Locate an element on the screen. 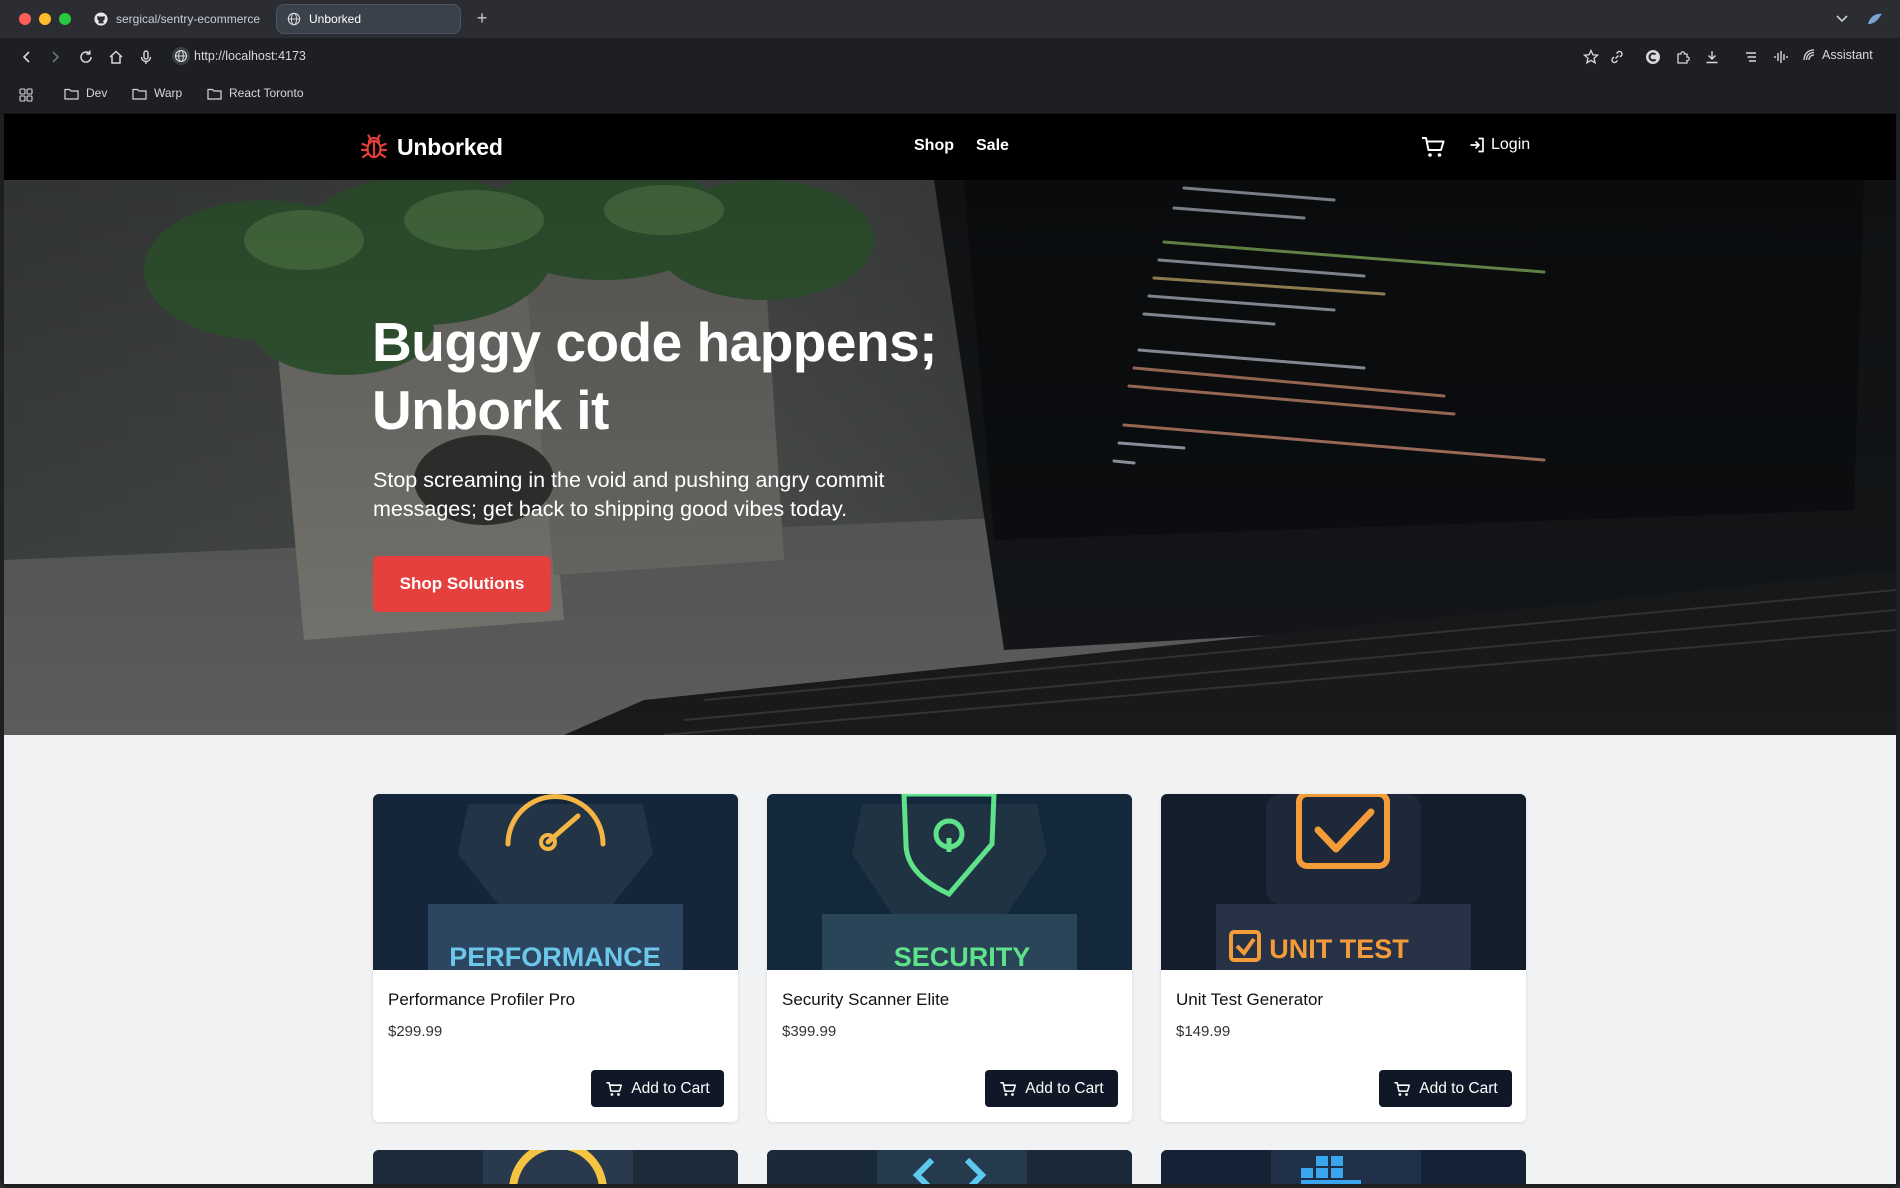 The height and width of the screenshot is (1188, 1900). login-icon is located at coordinates (1477, 145).